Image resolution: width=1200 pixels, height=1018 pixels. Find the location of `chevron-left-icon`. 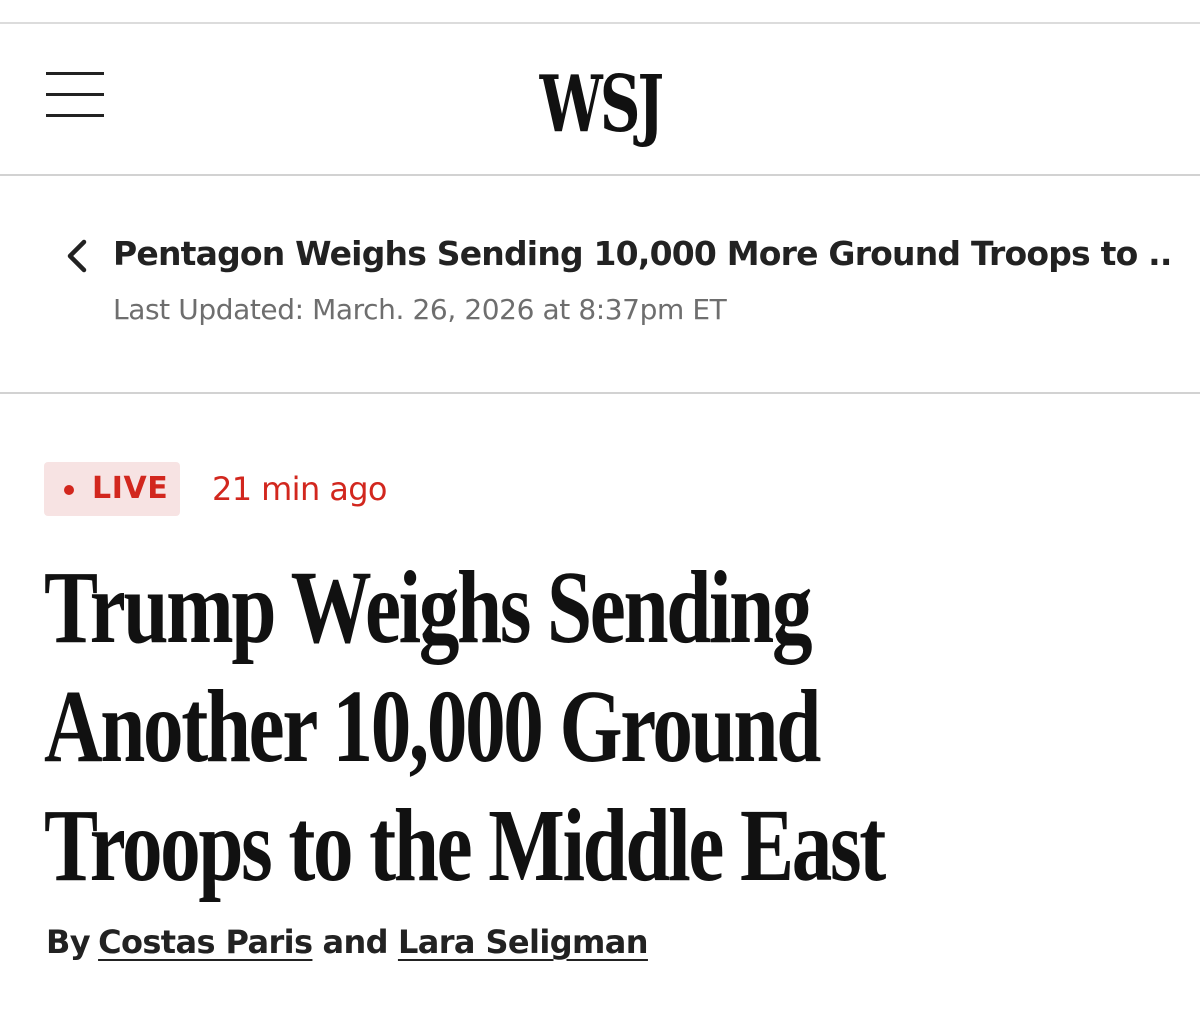

chevron-left-icon is located at coordinates (77, 256).